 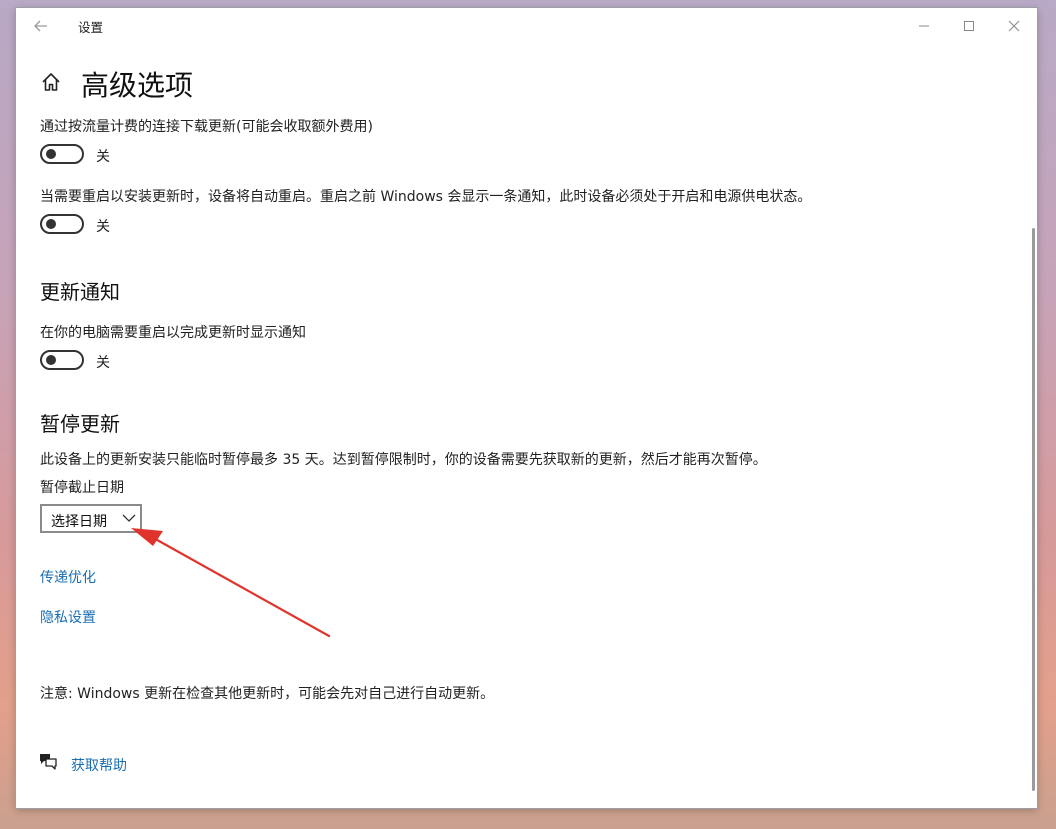 What do you see at coordinates (68, 617) in the screenshot?
I see `privacy-settings-link: 隐私设置` at bounding box center [68, 617].